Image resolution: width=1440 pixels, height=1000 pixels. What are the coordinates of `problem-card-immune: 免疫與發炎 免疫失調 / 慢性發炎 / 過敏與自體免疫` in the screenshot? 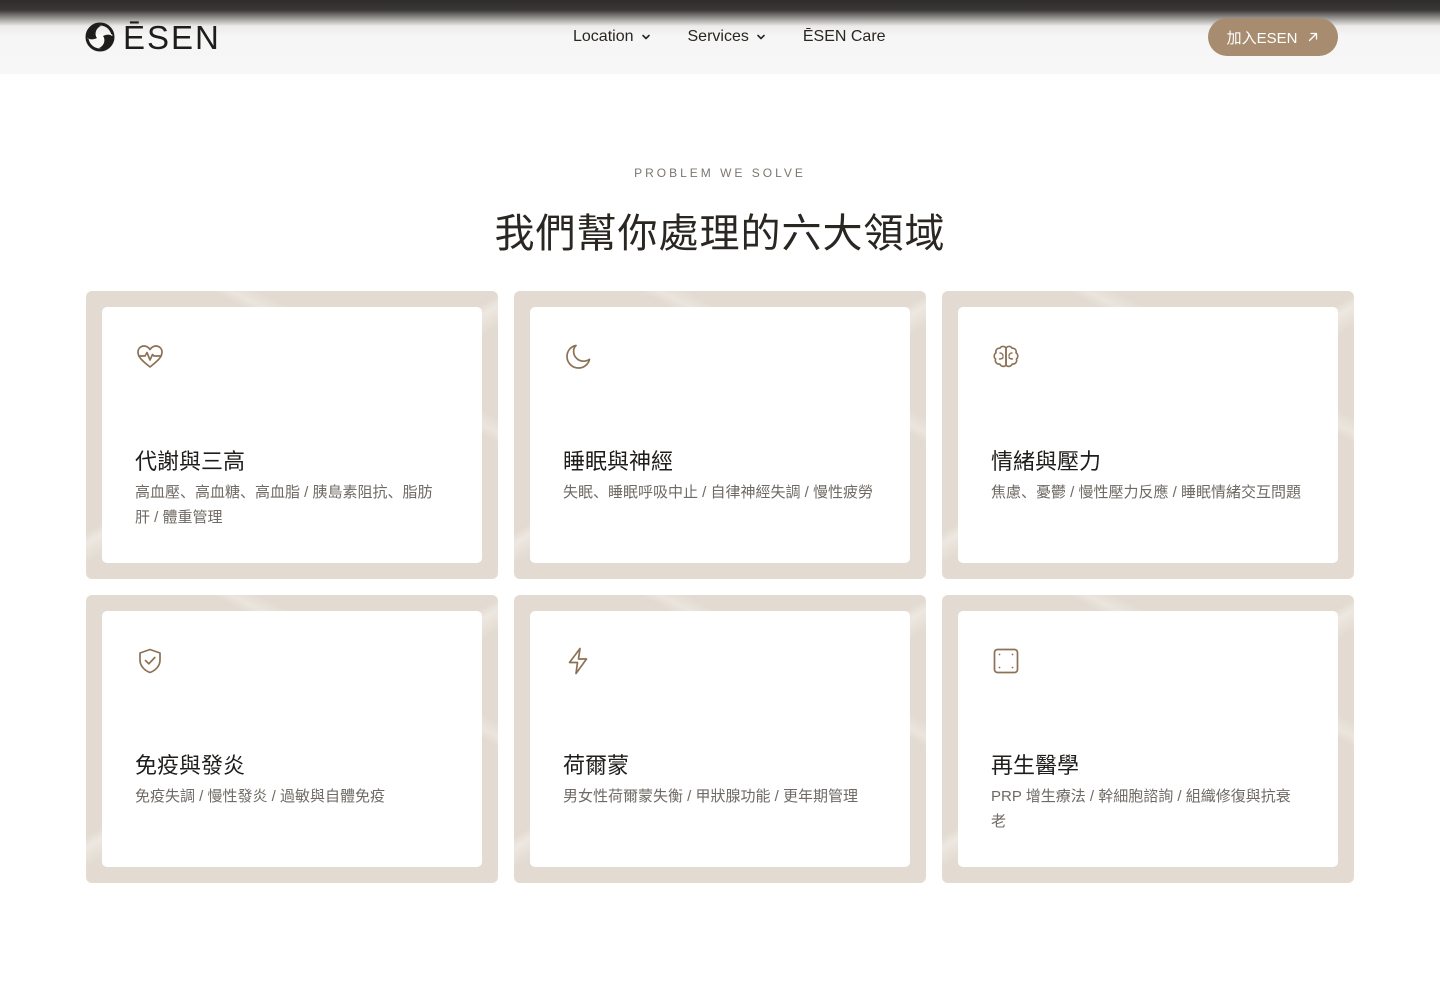 It's located at (292, 739).